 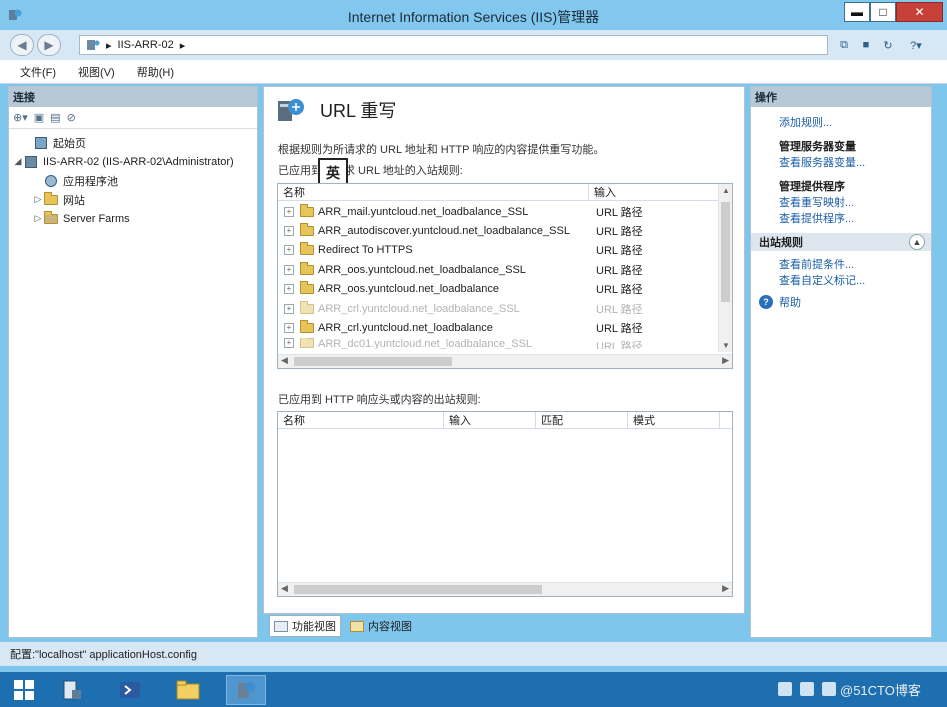 I want to click on outbound-horizontal-scrollbar: ◀ ▶, so click(x=505, y=589).